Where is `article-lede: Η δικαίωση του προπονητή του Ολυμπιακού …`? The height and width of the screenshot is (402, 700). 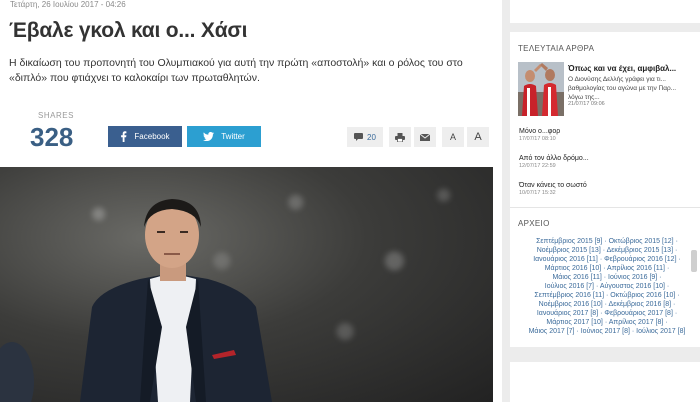
article-lede: Η δικαίωση του προπονητή του Ολυμπιακού … is located at coordinates (236, 70).